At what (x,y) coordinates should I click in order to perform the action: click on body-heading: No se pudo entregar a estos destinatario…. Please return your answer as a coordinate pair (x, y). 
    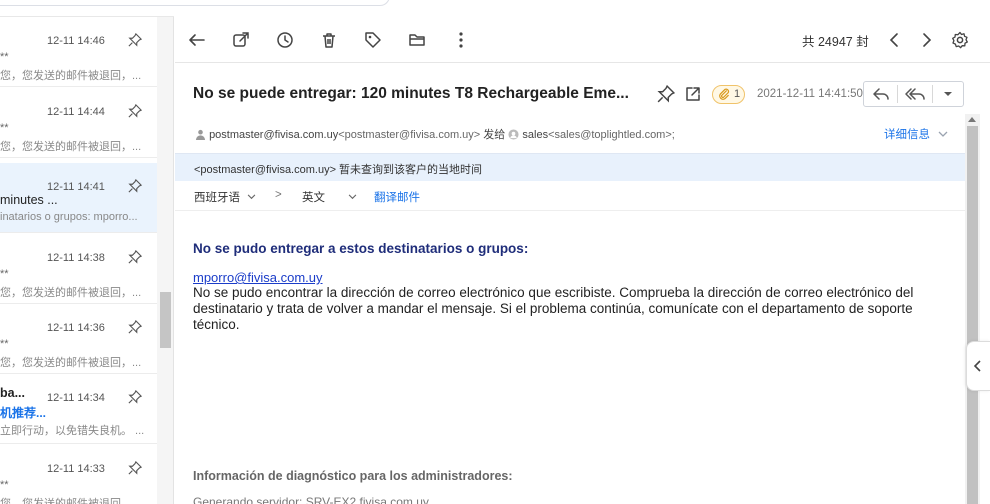
    Looking at the image, I should click on (361, 248).